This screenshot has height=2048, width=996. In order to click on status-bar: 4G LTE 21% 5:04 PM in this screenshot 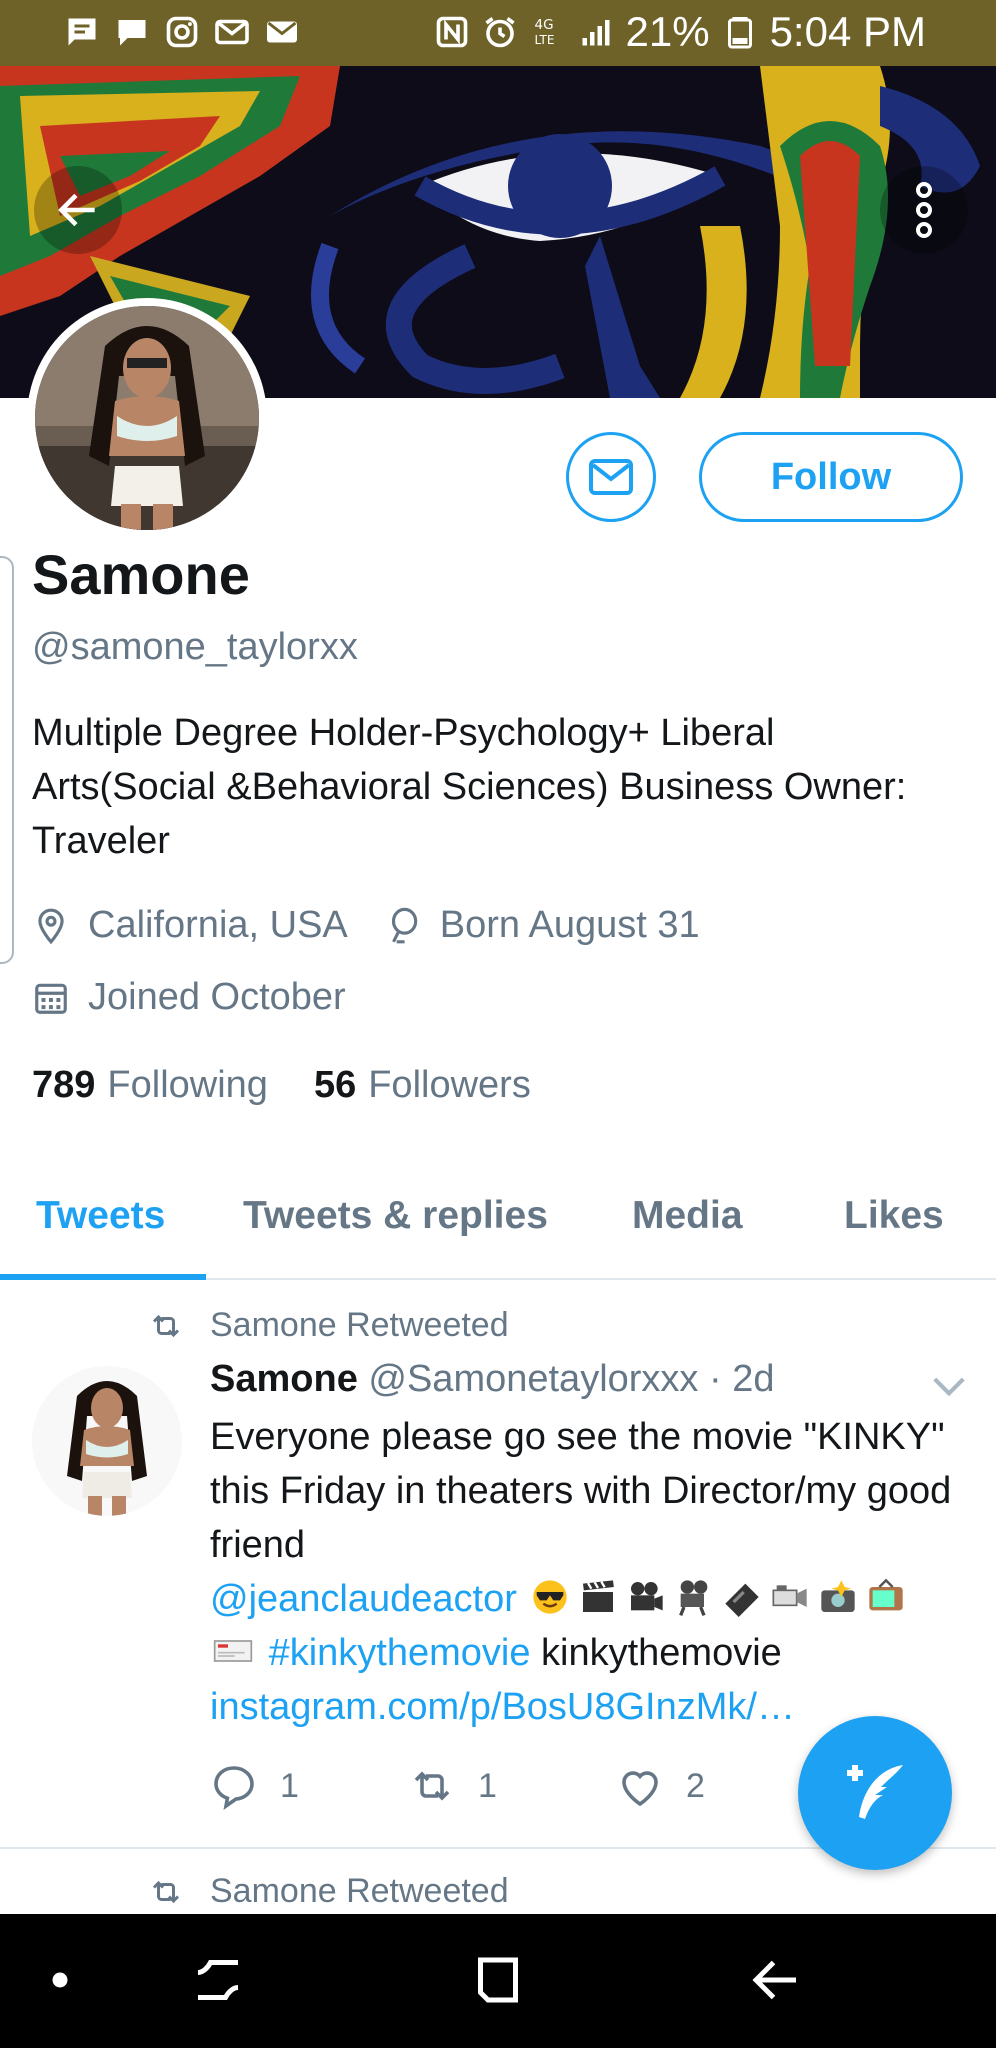, I will do `click(498, 33)`.